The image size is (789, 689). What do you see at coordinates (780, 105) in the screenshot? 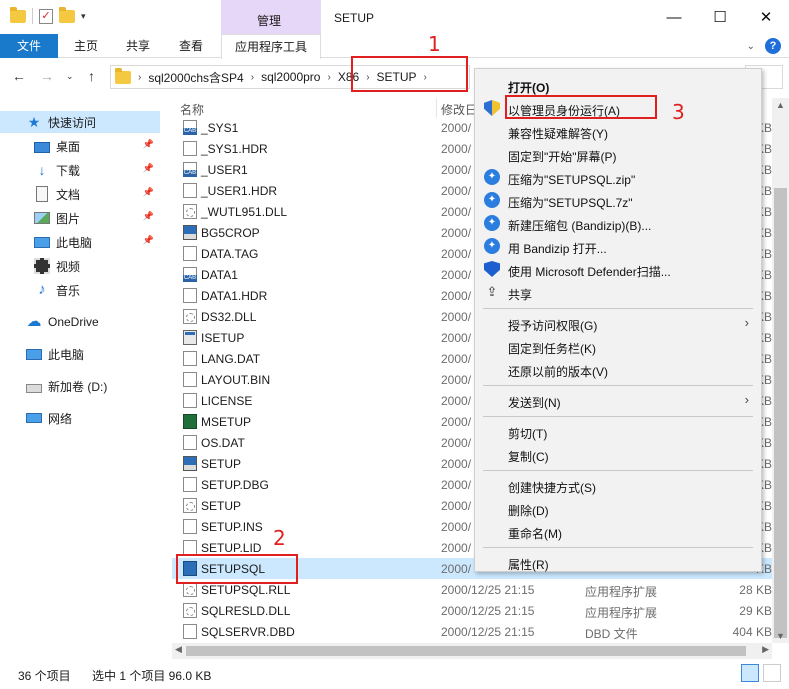
I see `scroll-up-icon: ▲` at bounding box center [780, 105].